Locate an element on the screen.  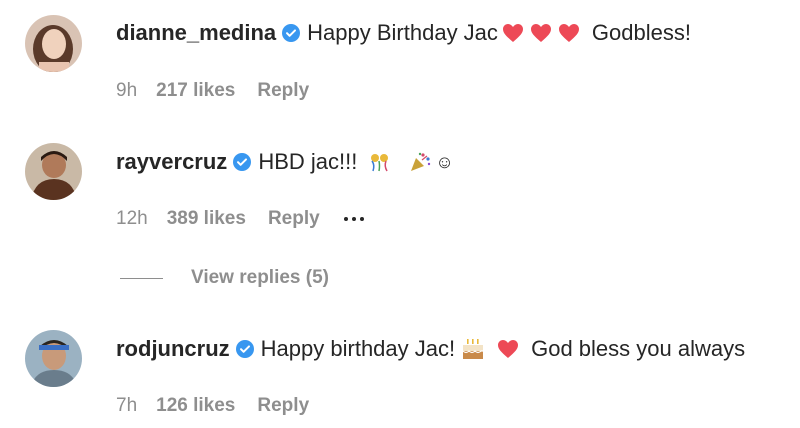
view-replies-toggle: View replies (5) is located at coordinates (224, 278).